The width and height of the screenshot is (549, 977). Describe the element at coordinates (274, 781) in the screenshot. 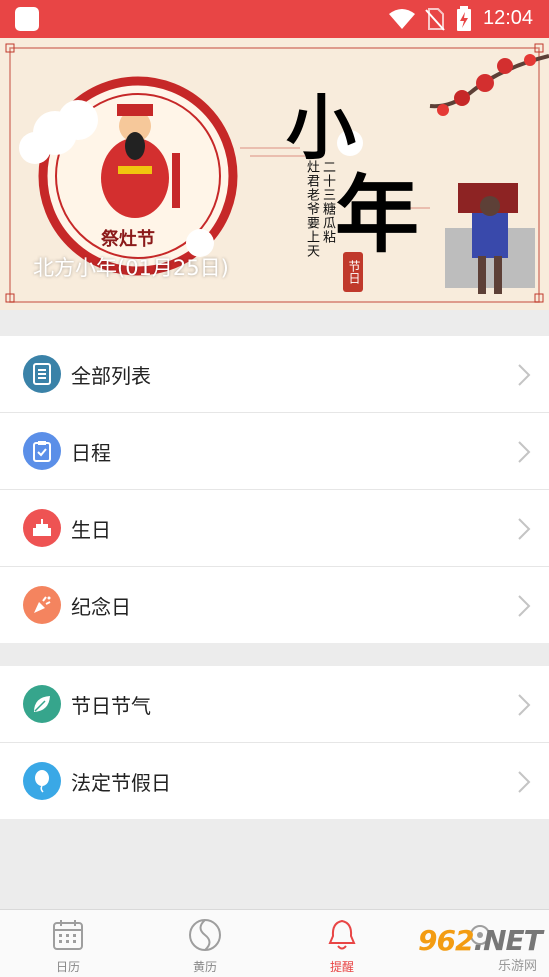

I see `list-item-public-holidays: 法定节假日` at that location.